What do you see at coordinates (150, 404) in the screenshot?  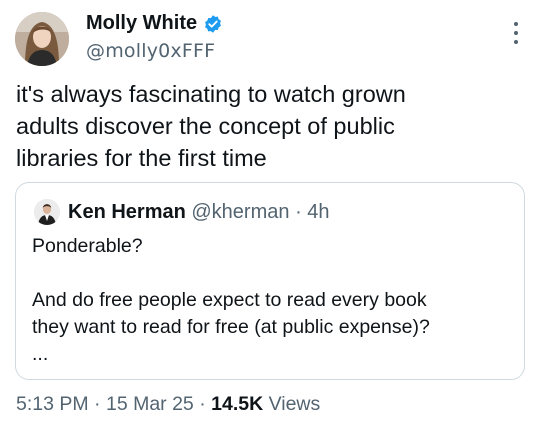 I see `post-date: 15 Mar 25` at bounding box center [150, 404].